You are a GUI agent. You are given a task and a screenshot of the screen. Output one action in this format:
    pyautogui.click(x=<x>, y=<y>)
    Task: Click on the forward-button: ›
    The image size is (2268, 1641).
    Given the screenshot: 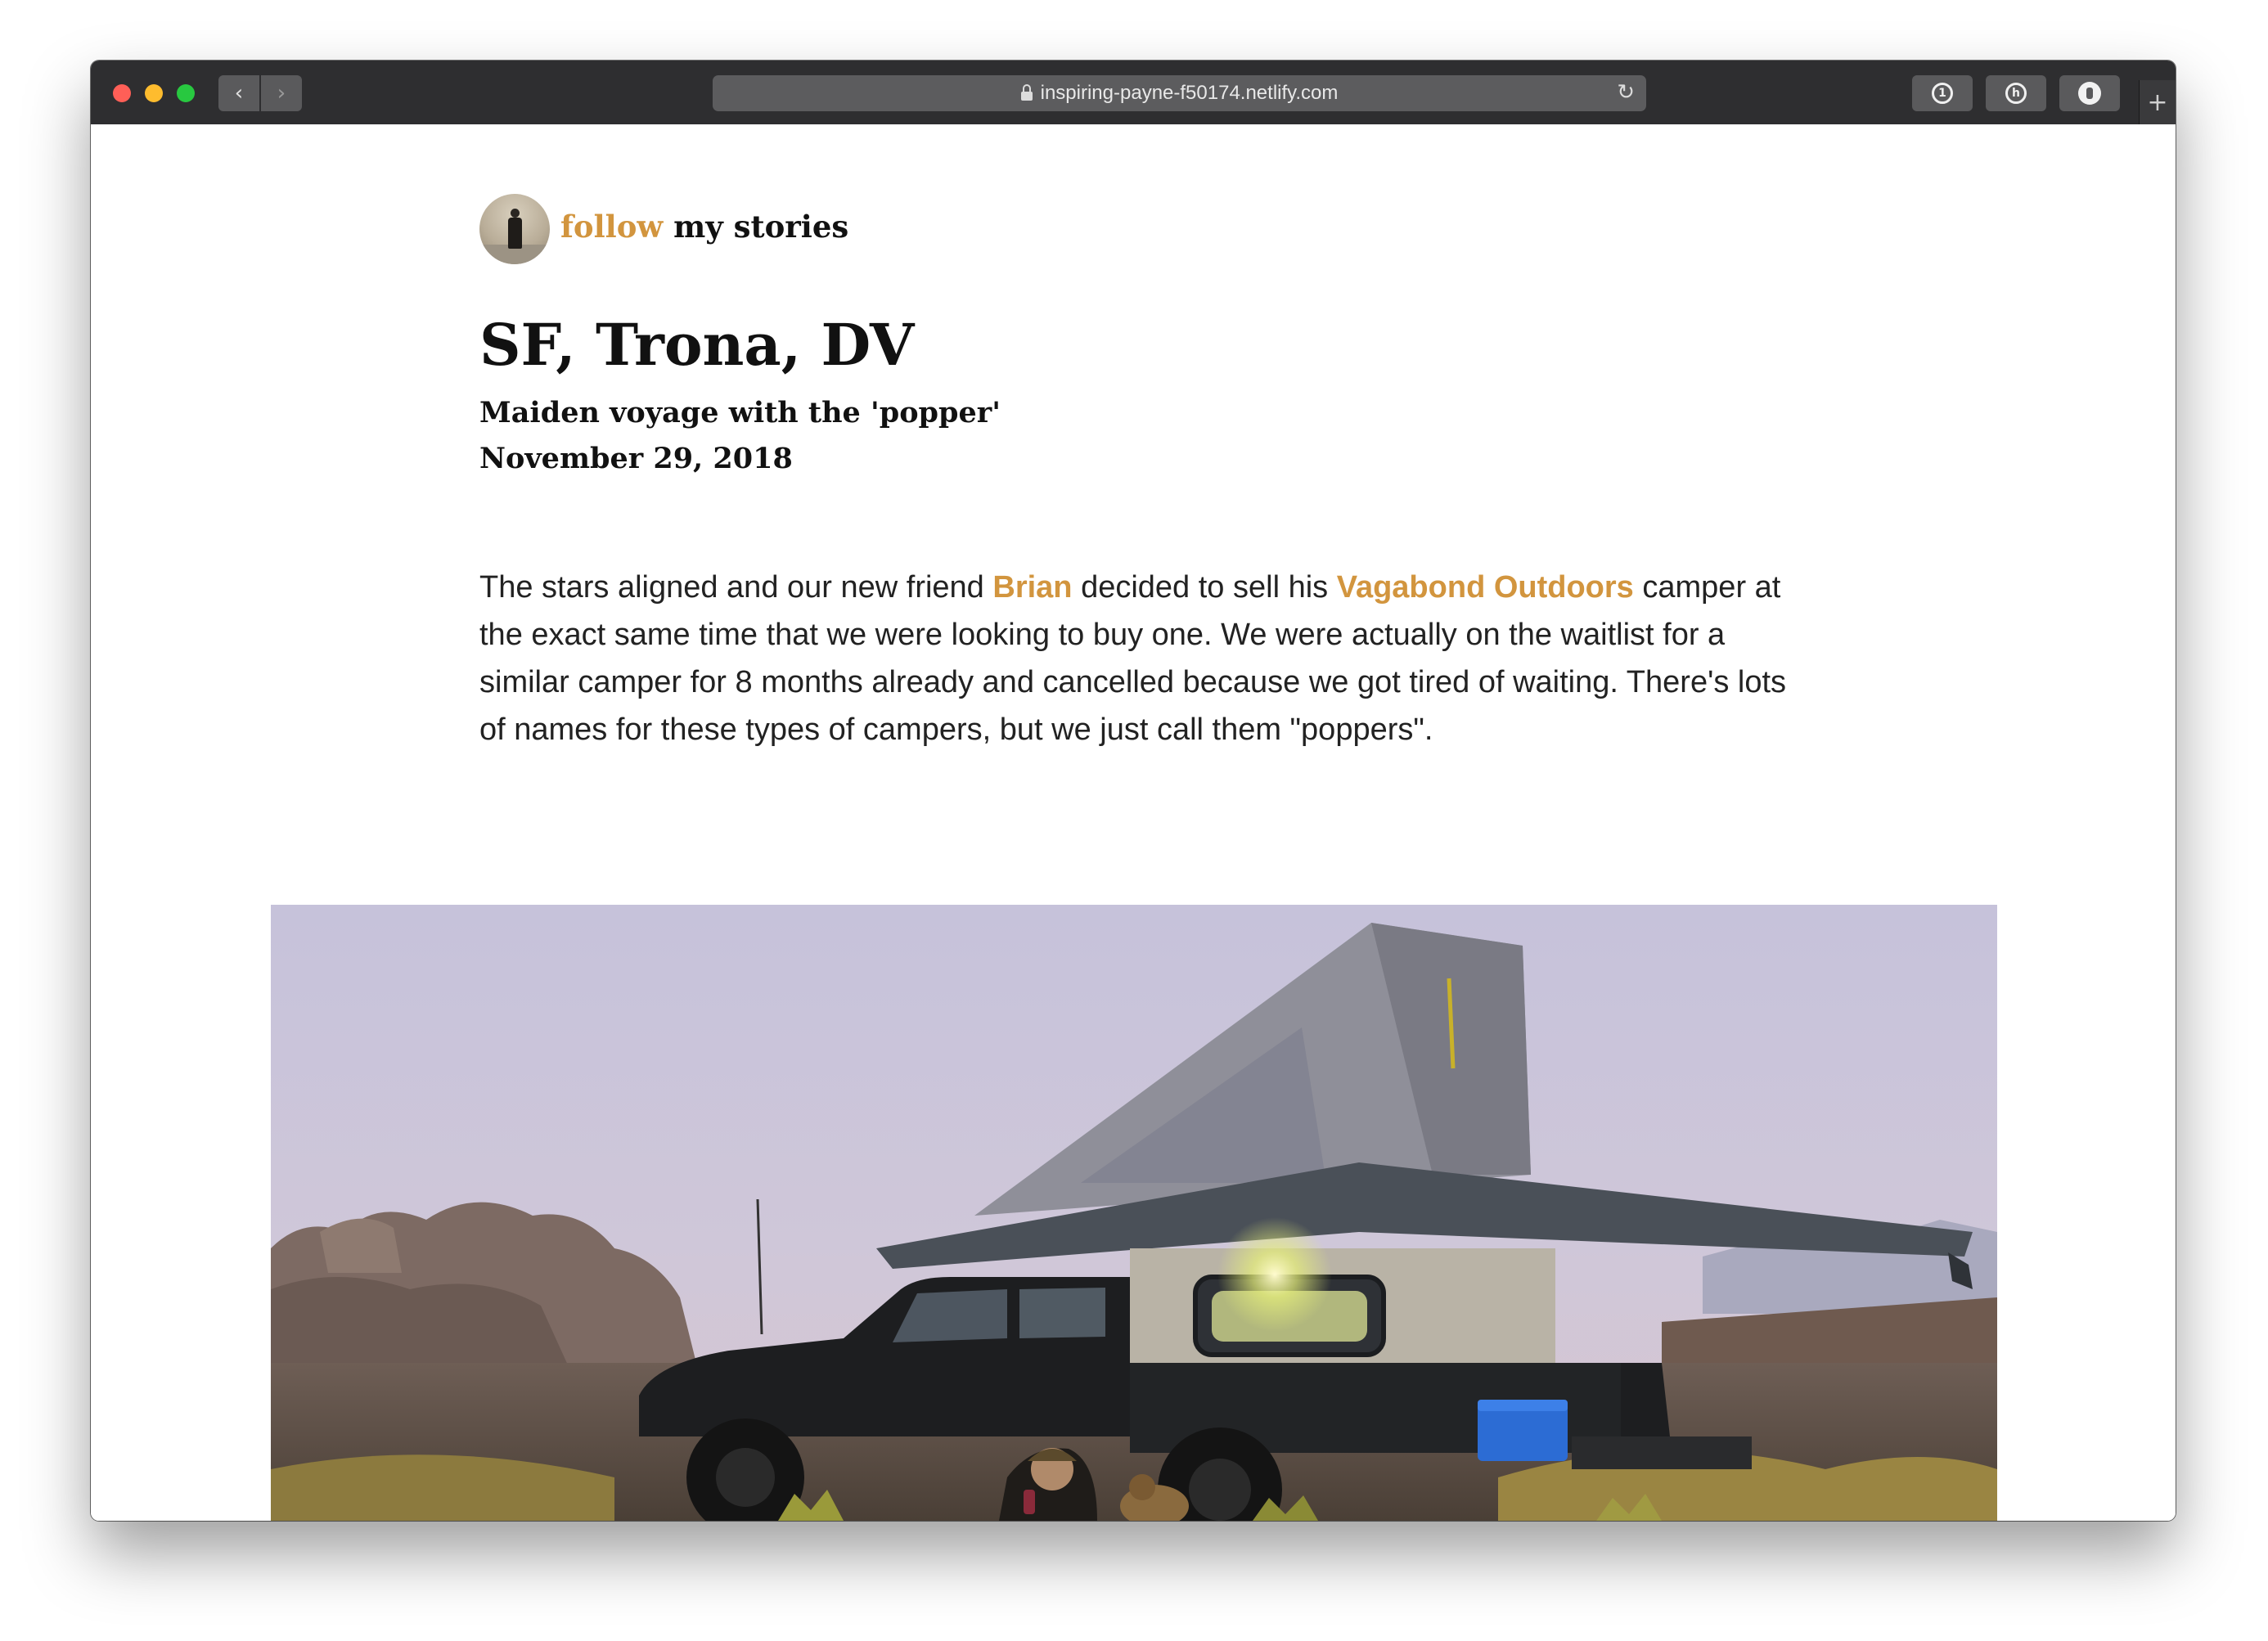 What is the action you would take?
    pyautogui.click(x=282, y=93)
    